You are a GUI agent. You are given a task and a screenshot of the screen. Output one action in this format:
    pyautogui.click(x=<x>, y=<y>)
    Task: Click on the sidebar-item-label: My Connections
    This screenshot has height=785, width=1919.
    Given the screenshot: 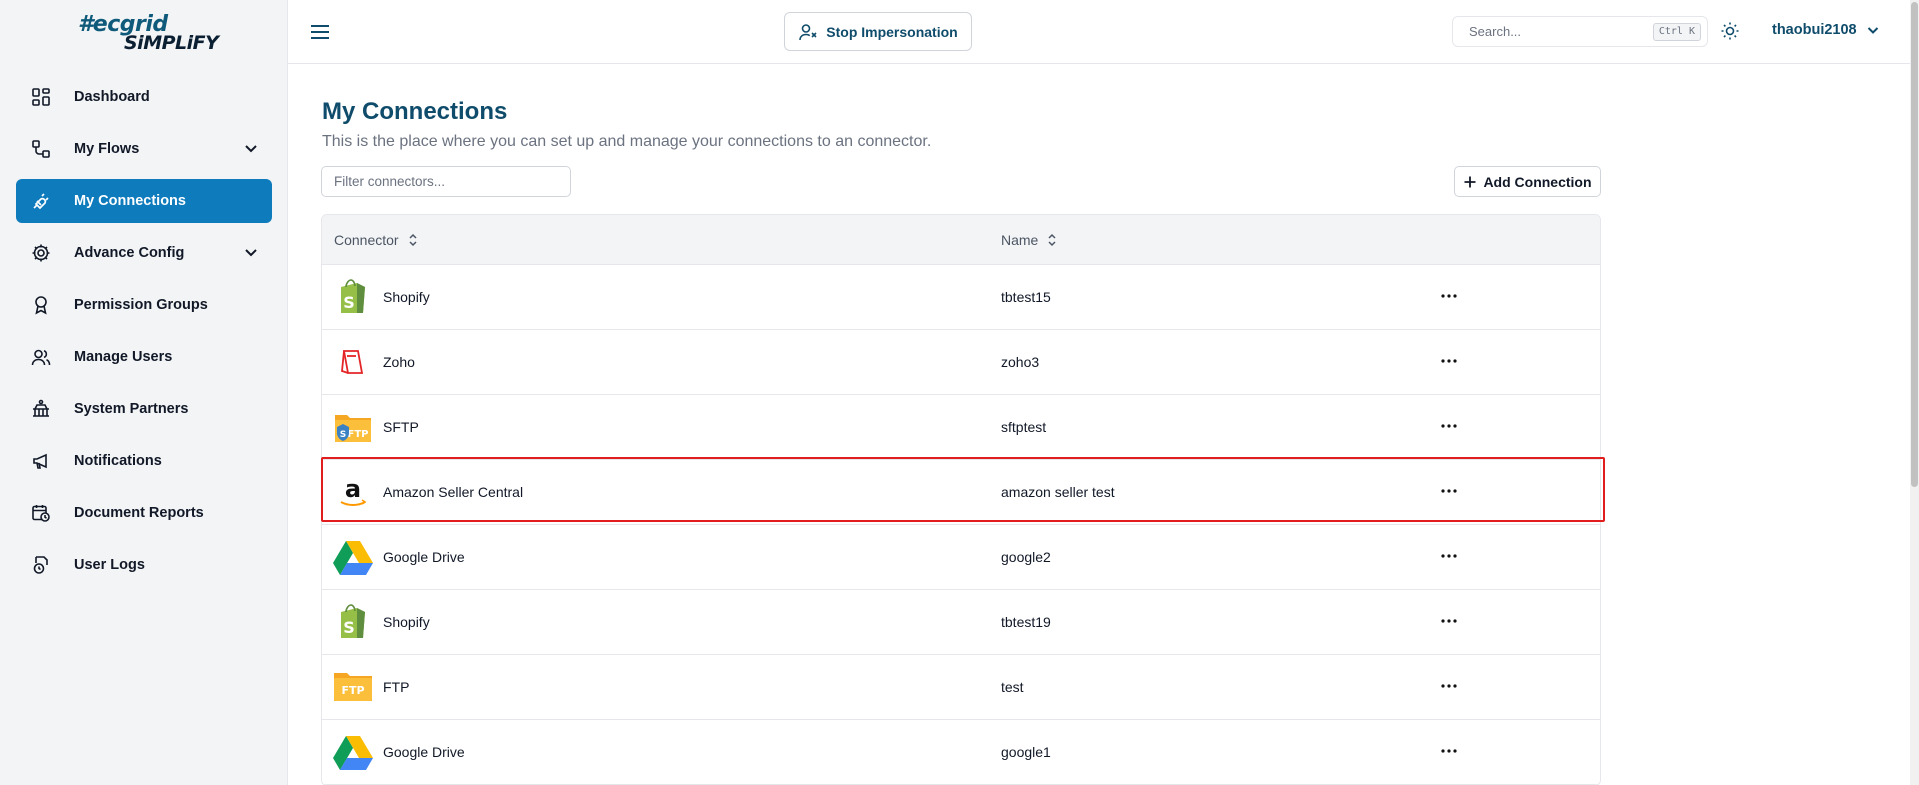 What is the action you would take?
    pyautogui.click(x=130, y=201)
    